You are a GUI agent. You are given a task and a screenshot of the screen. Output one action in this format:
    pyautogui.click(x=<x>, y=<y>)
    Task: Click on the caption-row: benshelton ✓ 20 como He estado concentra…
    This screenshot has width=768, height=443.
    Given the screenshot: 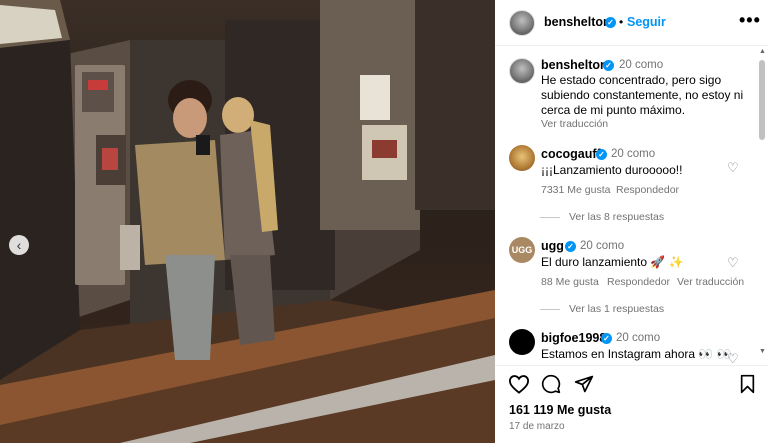 What is the action you would take?
    pyautogui.click(x=626, y=92)
    